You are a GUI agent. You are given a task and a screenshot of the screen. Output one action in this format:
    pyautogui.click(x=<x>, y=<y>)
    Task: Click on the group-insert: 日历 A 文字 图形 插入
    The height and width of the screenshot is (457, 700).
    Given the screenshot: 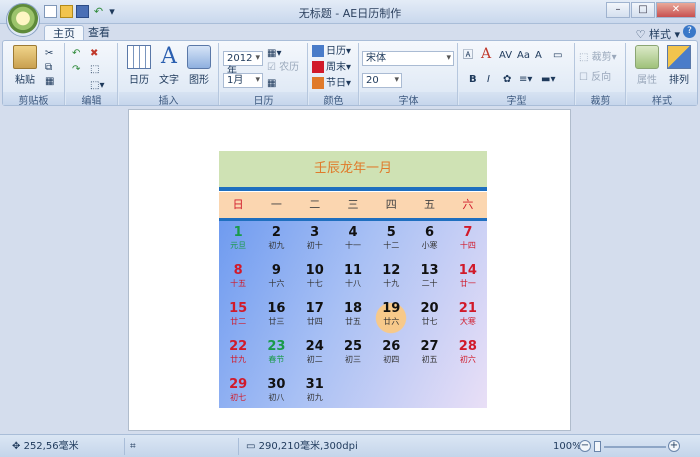 What is the action you would take?
    pyautogui.click(x=169, y=75)
    